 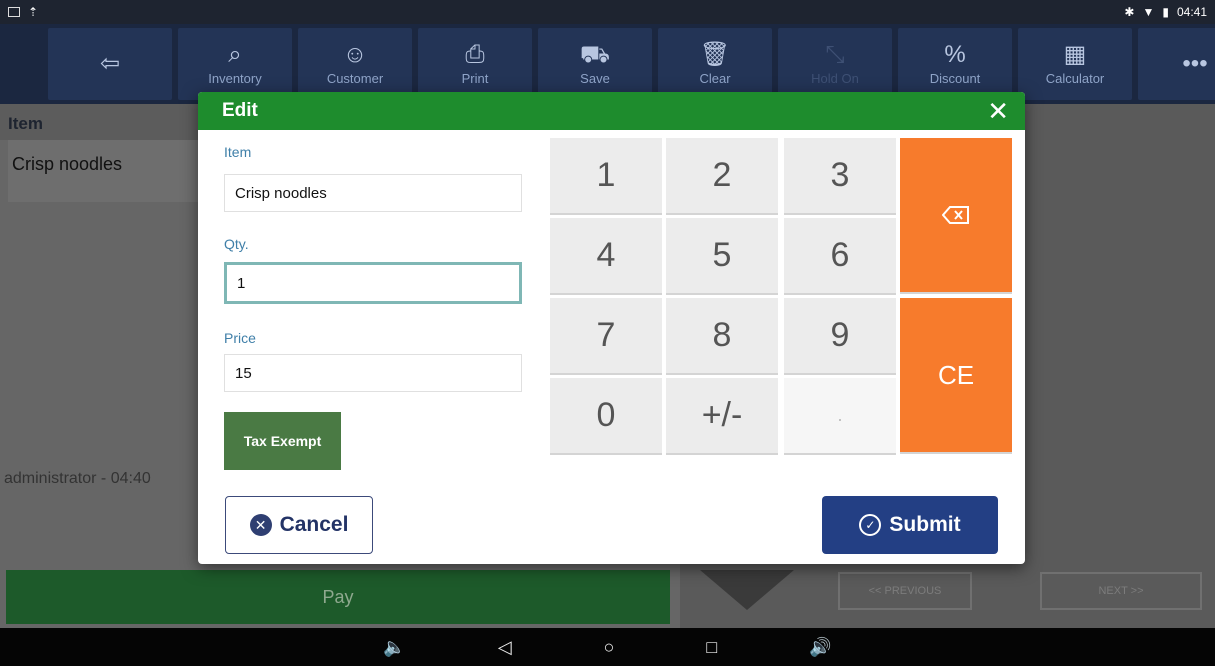 What do you see at coordinates (1176, 64) in the screenshot?
I see `more-button: •••` at bounding box center [1176, 64].